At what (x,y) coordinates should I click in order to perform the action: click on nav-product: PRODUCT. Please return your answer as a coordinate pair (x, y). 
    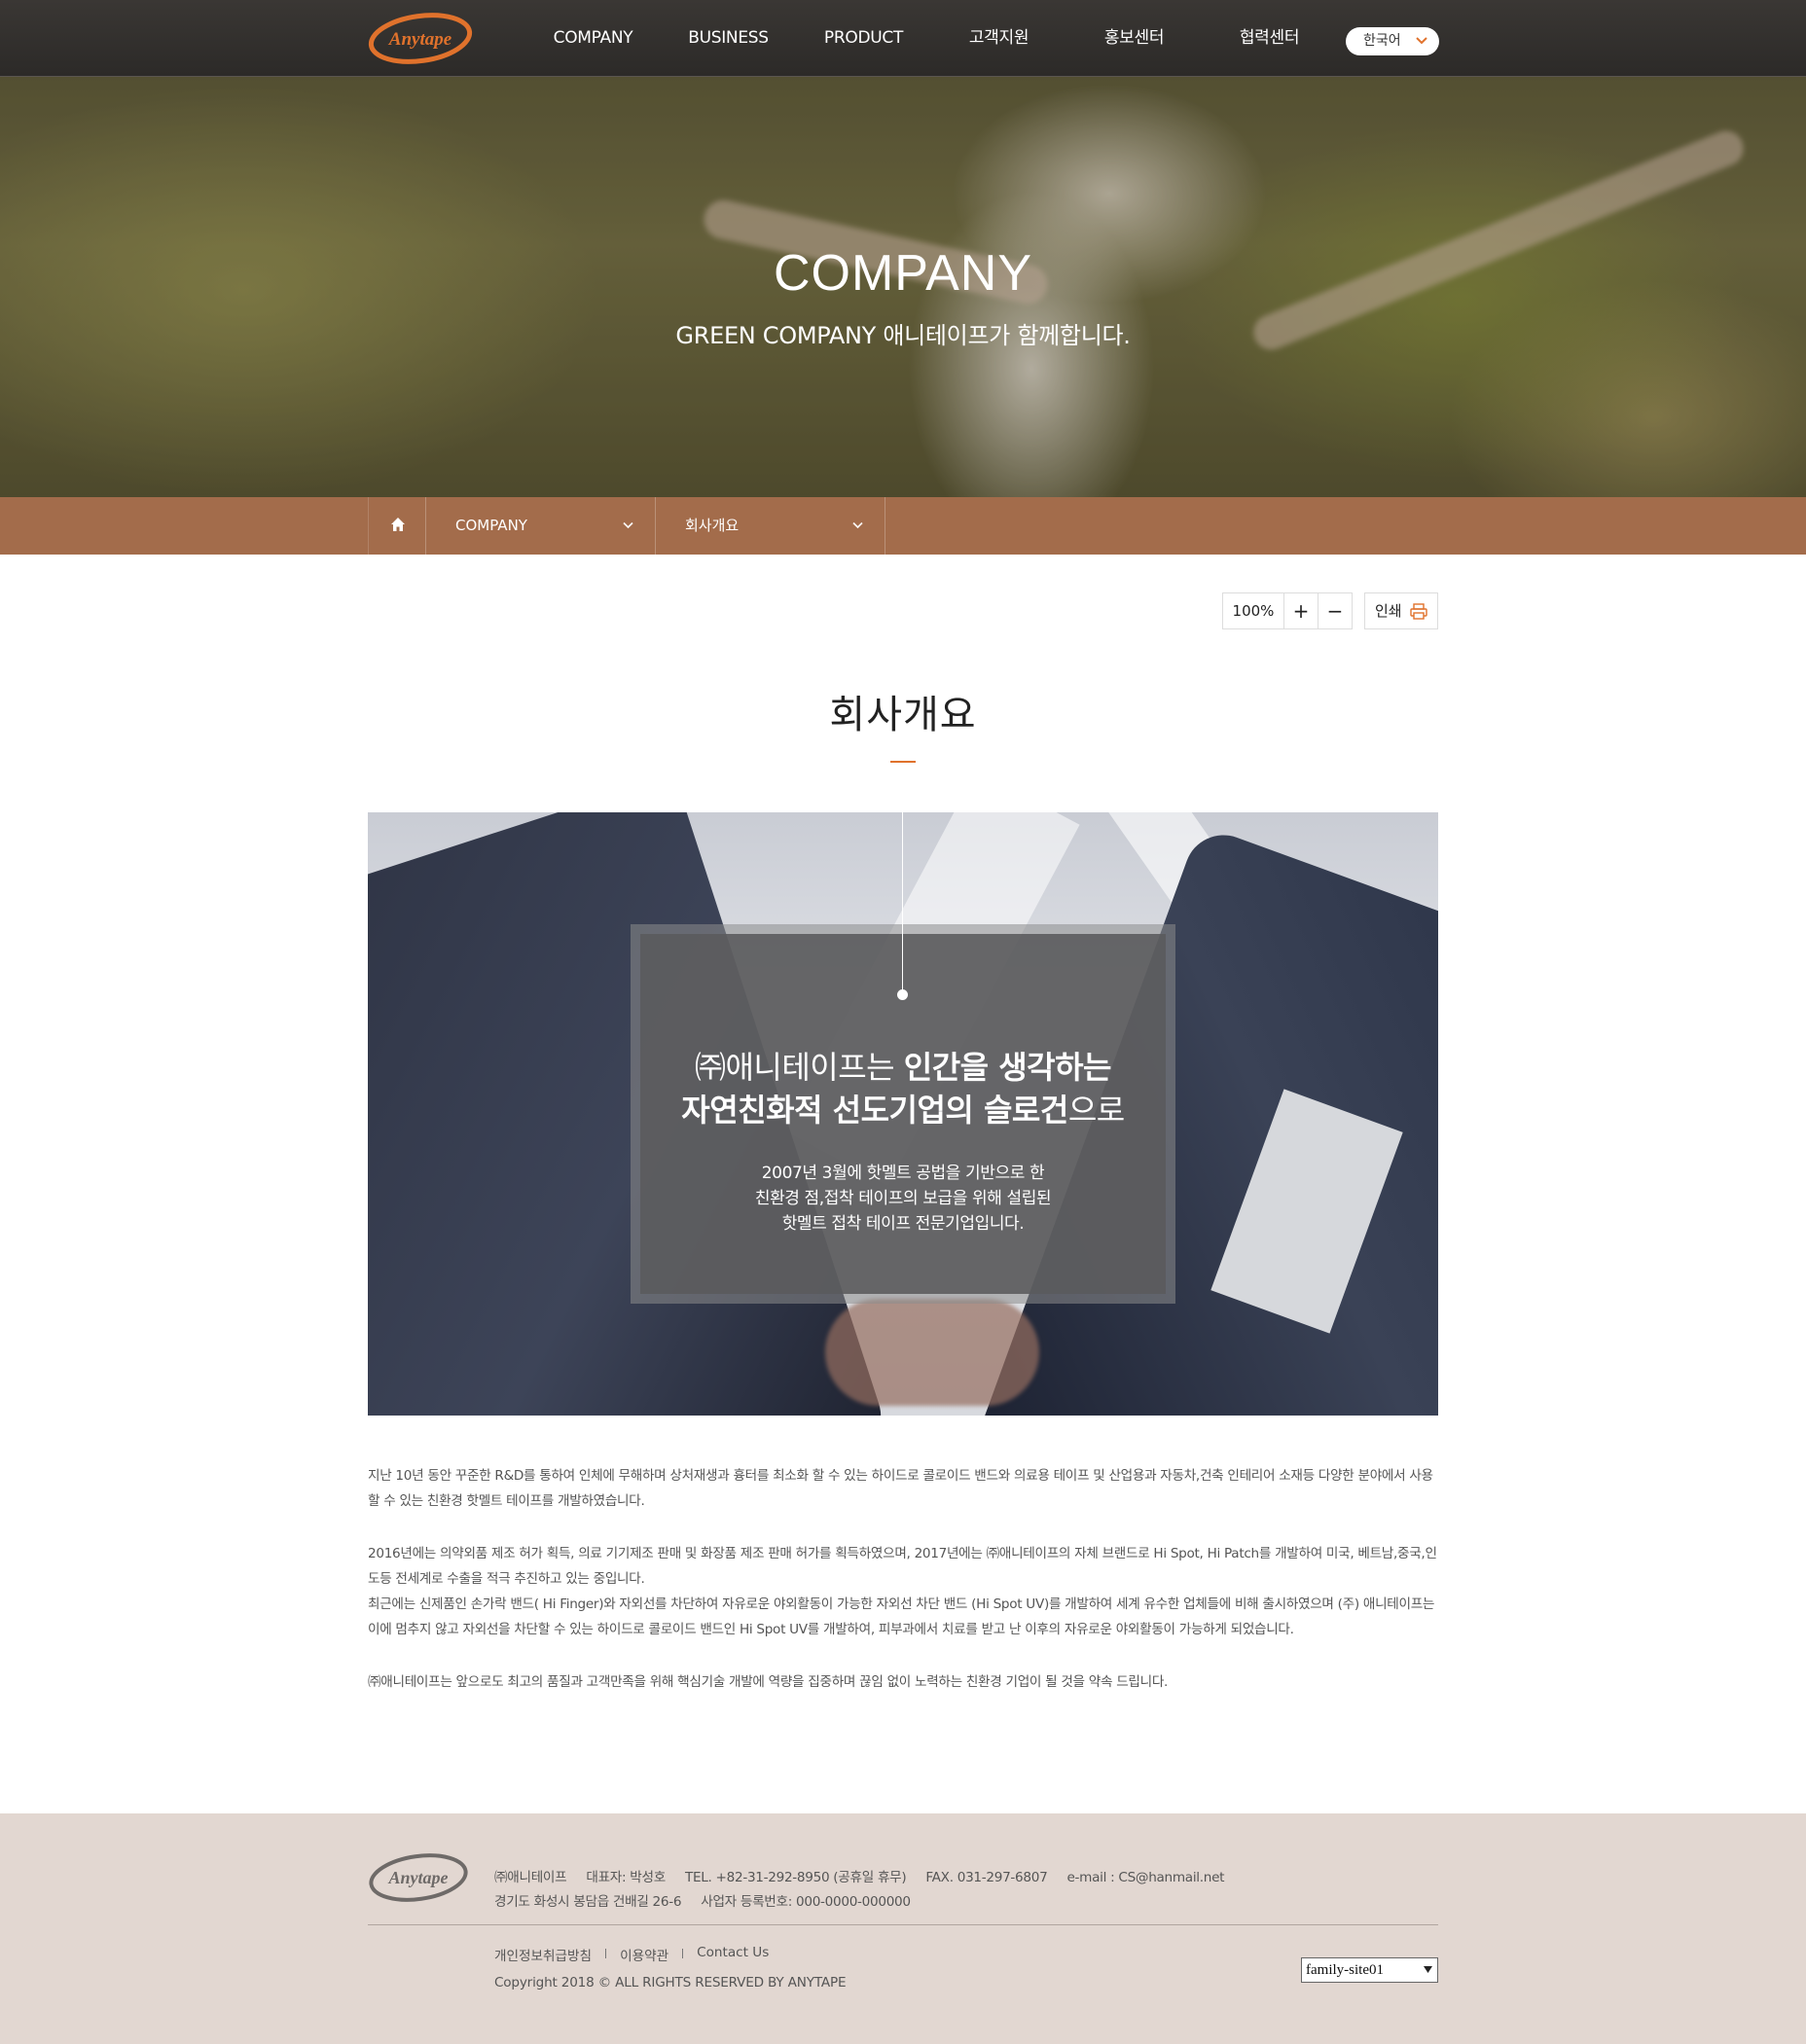
    Looking at the image, I should click on (863, 38).